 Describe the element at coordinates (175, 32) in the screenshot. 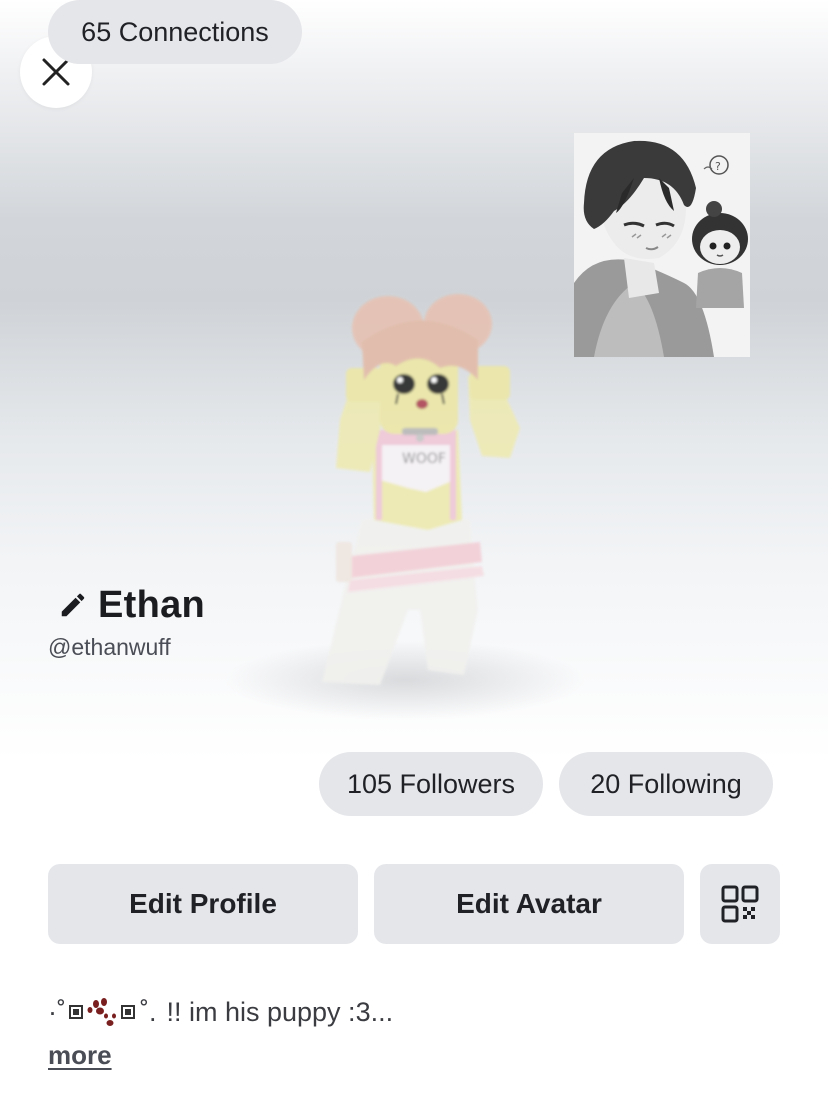

I see `connections-pill: 65 Connections` at that location.